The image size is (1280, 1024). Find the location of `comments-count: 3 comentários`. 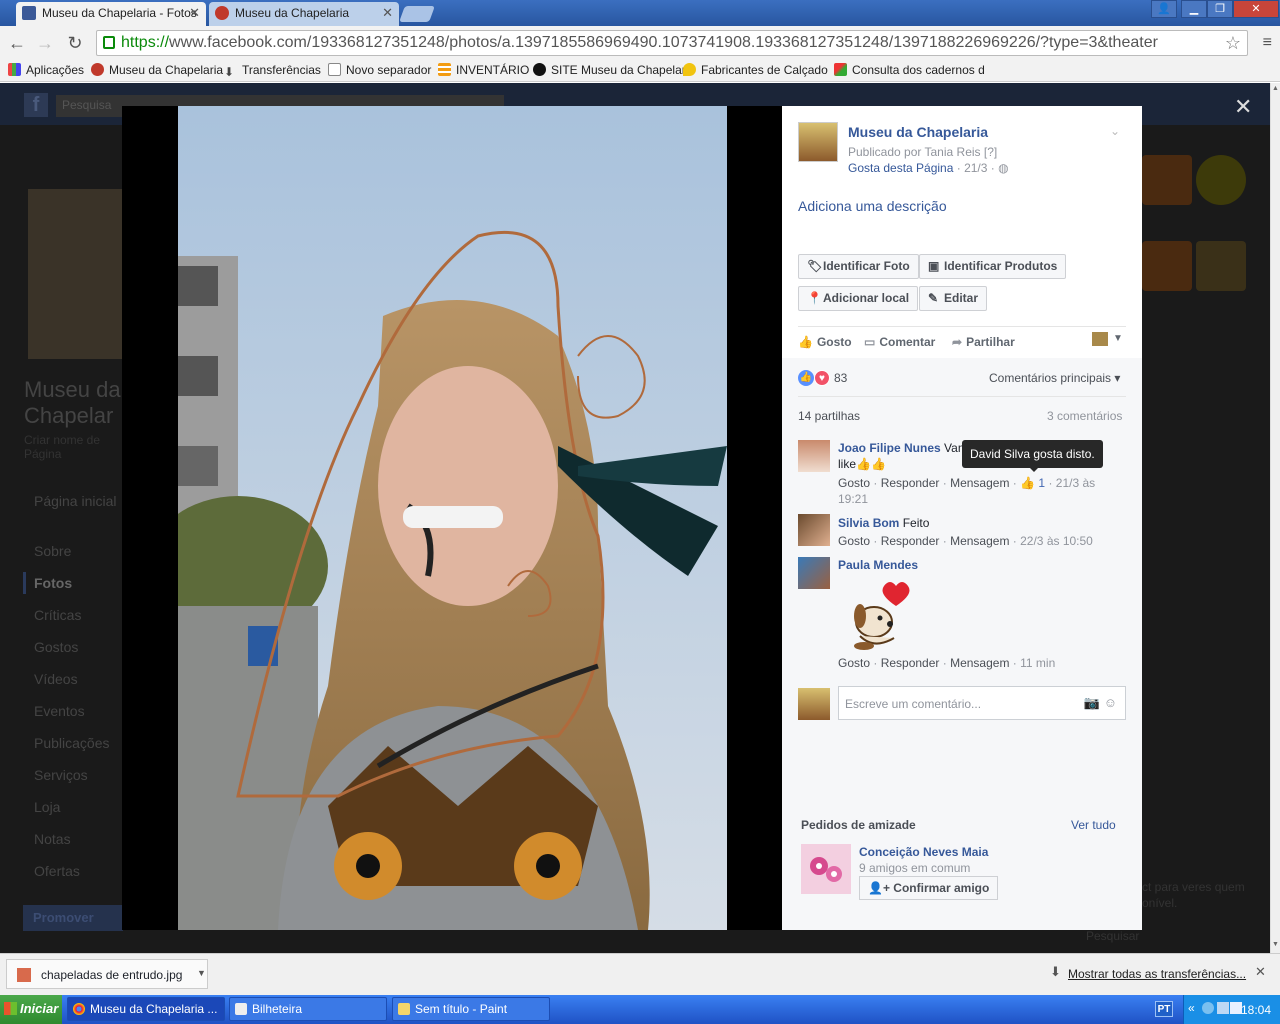

comments-count: 3 comentários is located at coordinates (1085, 416).